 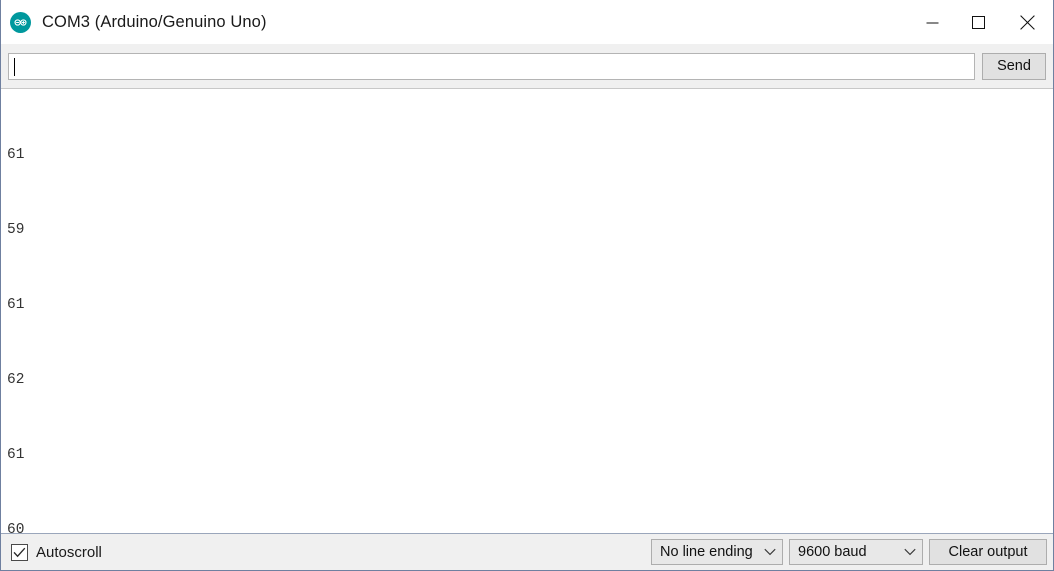 I want to click on text-caret, so click(x=14, y=66).